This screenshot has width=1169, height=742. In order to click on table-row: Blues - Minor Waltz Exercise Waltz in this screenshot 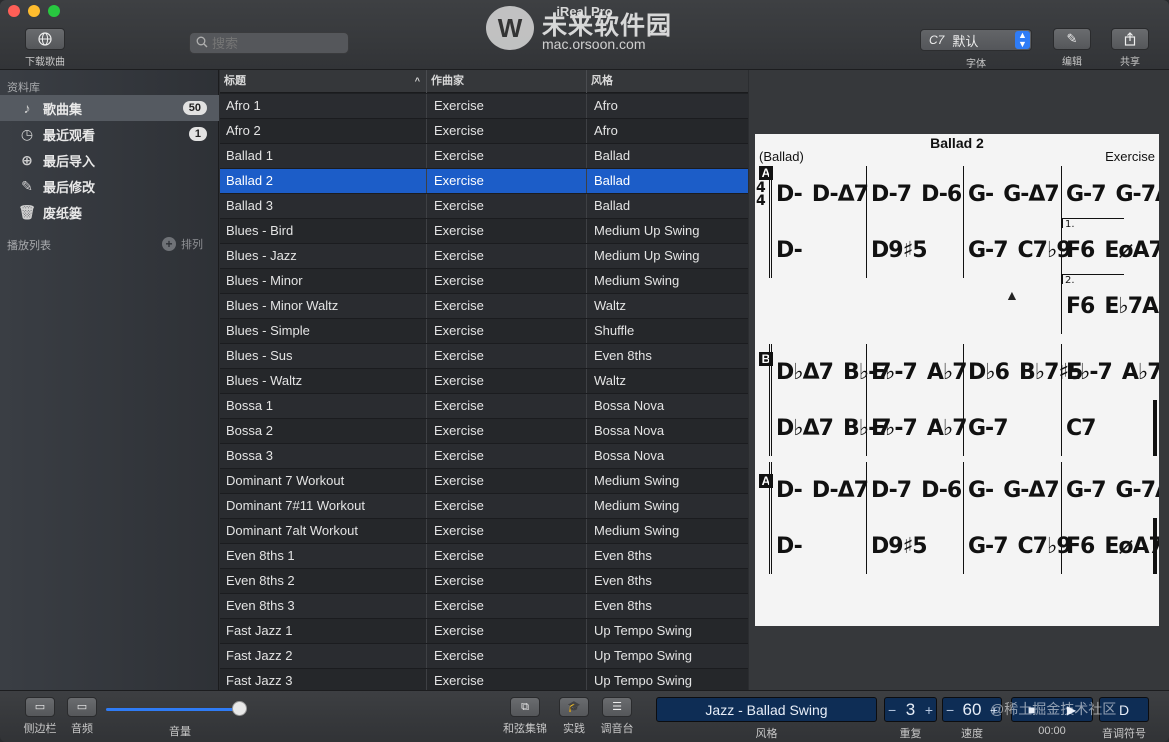, I will do `click(484, 306)`.